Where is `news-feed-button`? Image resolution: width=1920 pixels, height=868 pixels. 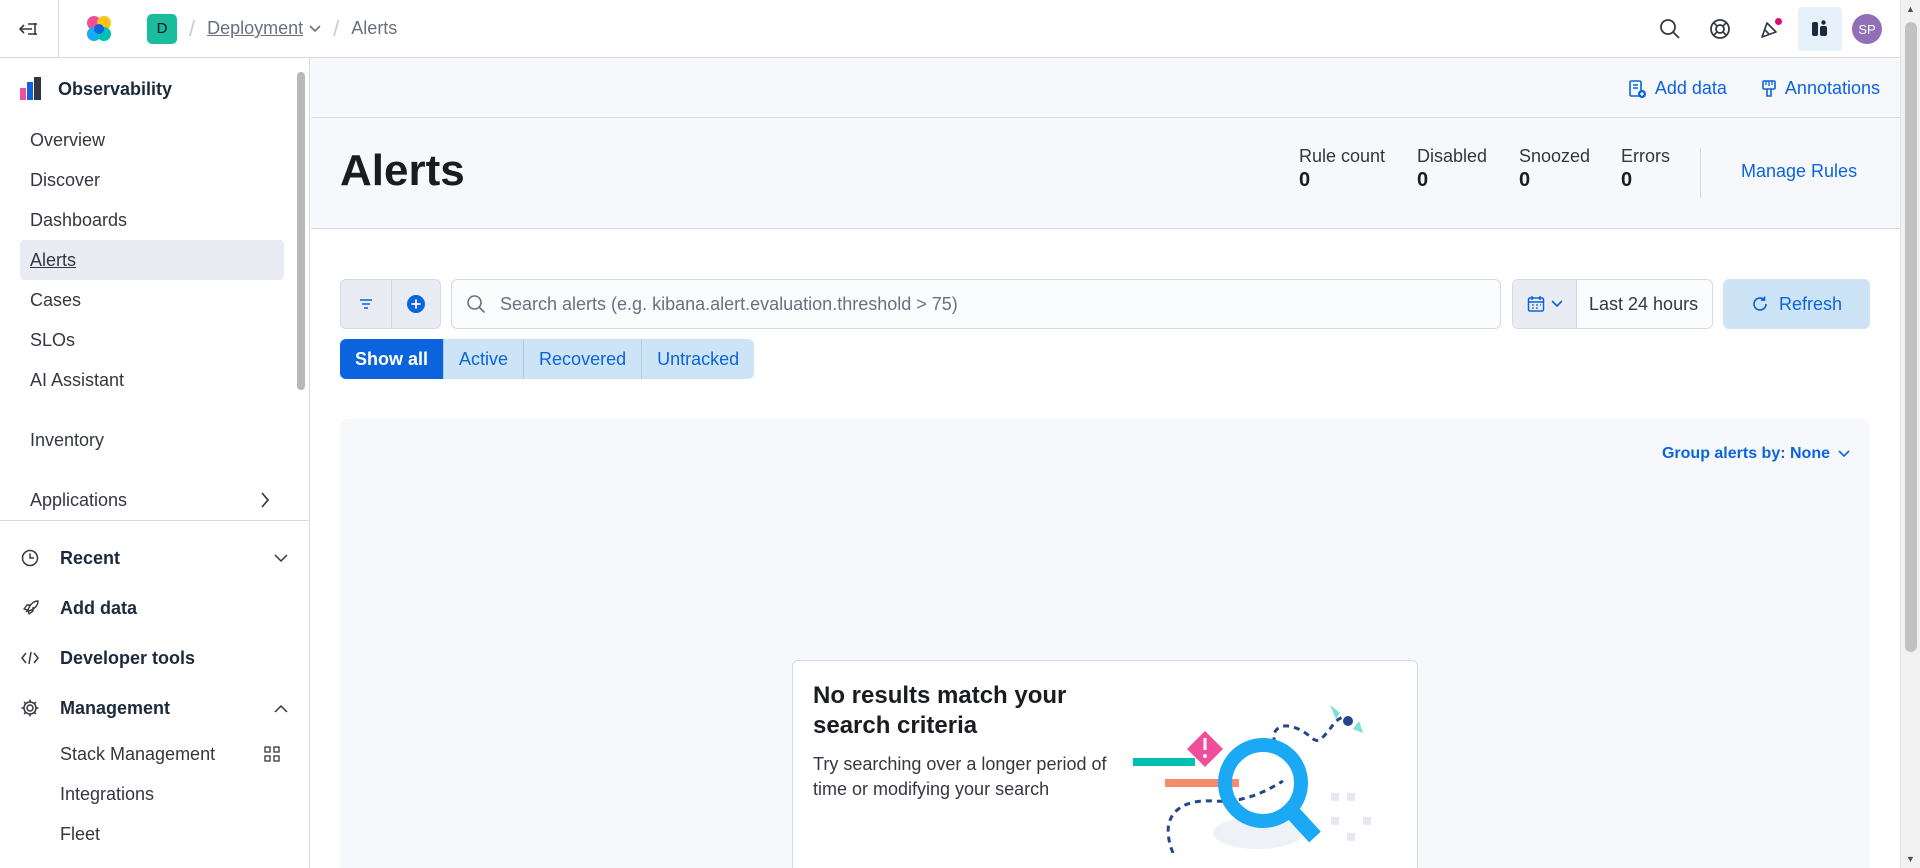 news-feed-button is located at coordinates (1770, 29).